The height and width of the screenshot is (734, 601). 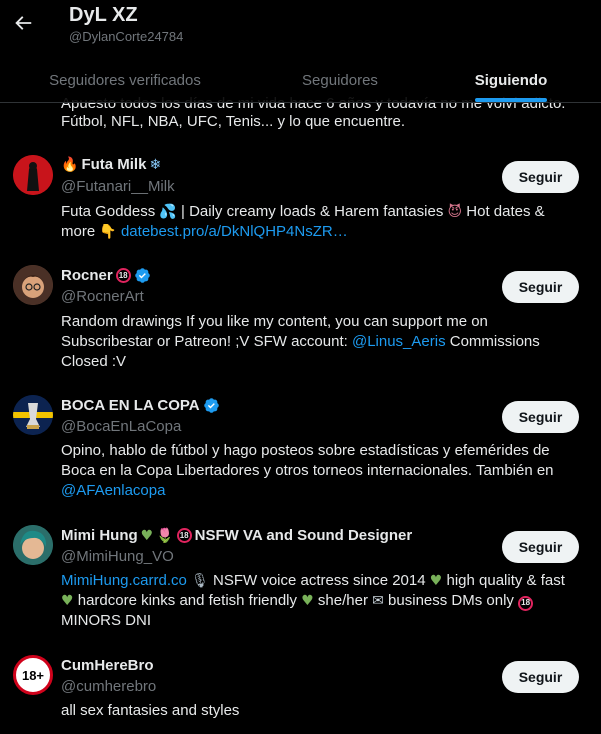 What do you see at coordinates (378, 601) in the screenshot?
I see `envelope-icon: ✉` at bounding box center [378, 601].